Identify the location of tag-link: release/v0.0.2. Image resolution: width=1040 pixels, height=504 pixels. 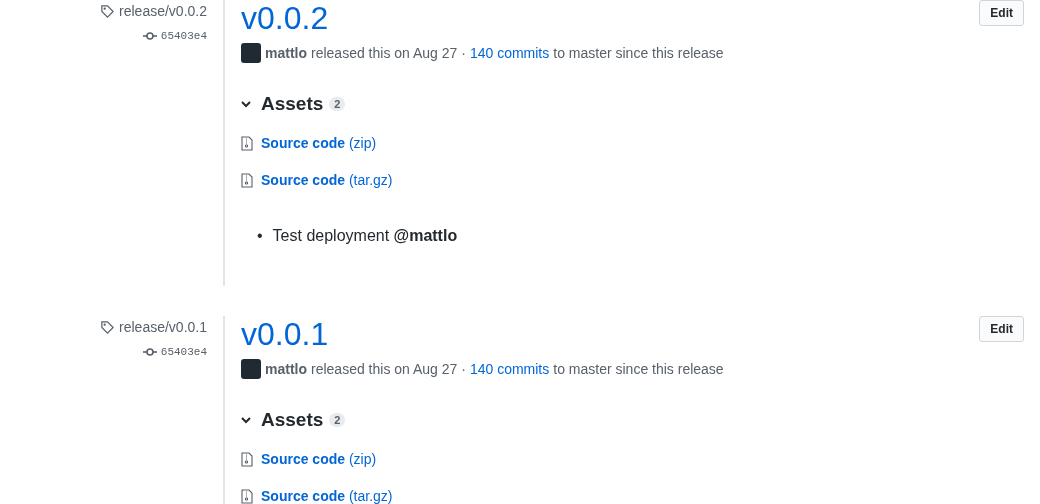
(163, 11).